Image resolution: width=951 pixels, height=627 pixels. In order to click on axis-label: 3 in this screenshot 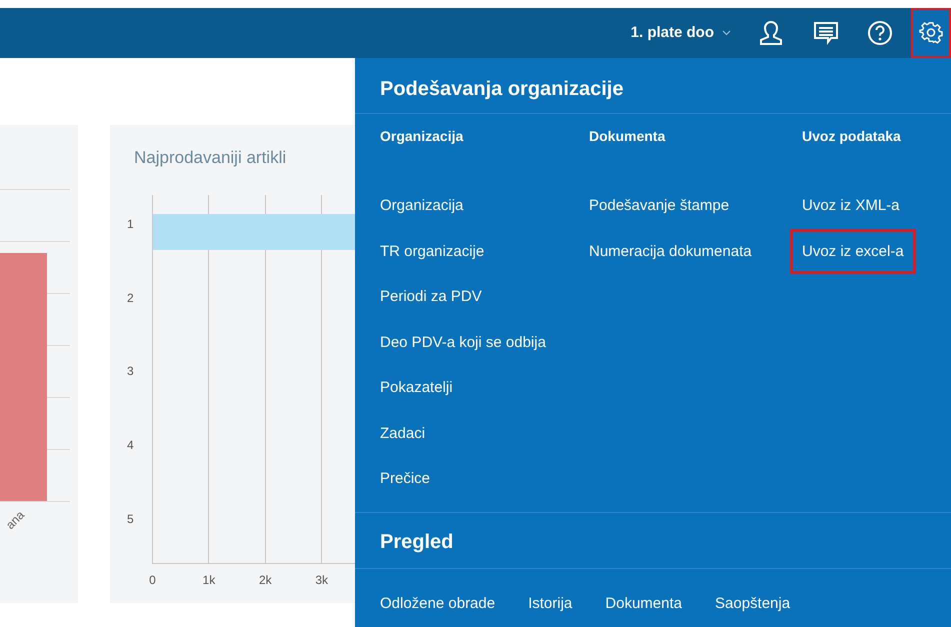, I will do `click(130, 371)`.